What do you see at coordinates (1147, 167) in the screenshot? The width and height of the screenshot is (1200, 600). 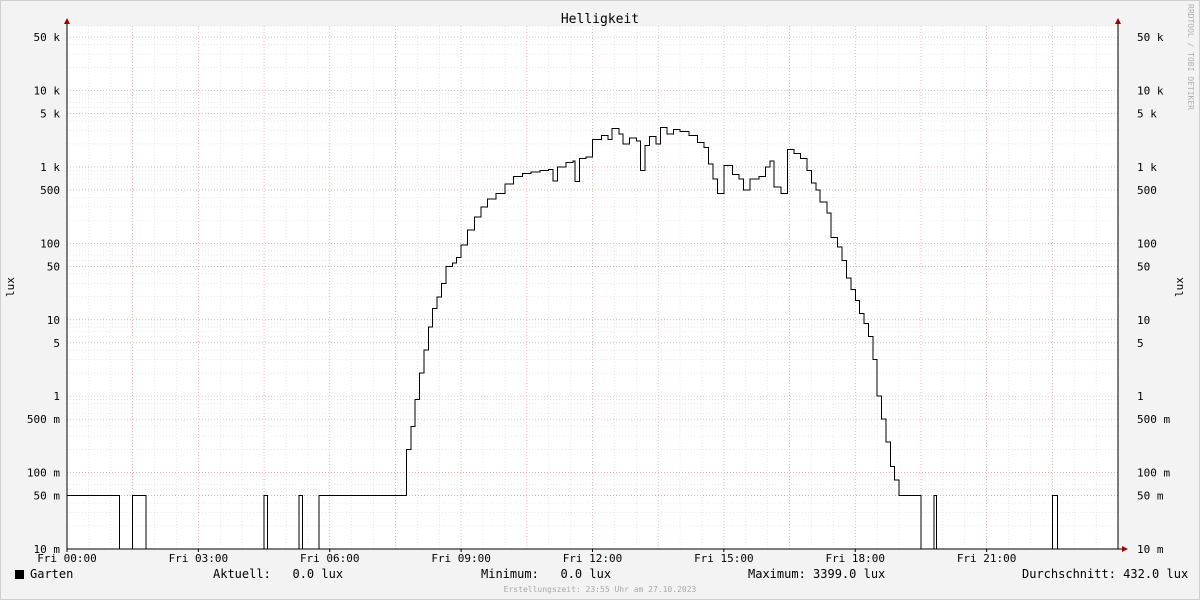 I see `y-tick-label-right: 1 k` at bounding box center [1147, 167].